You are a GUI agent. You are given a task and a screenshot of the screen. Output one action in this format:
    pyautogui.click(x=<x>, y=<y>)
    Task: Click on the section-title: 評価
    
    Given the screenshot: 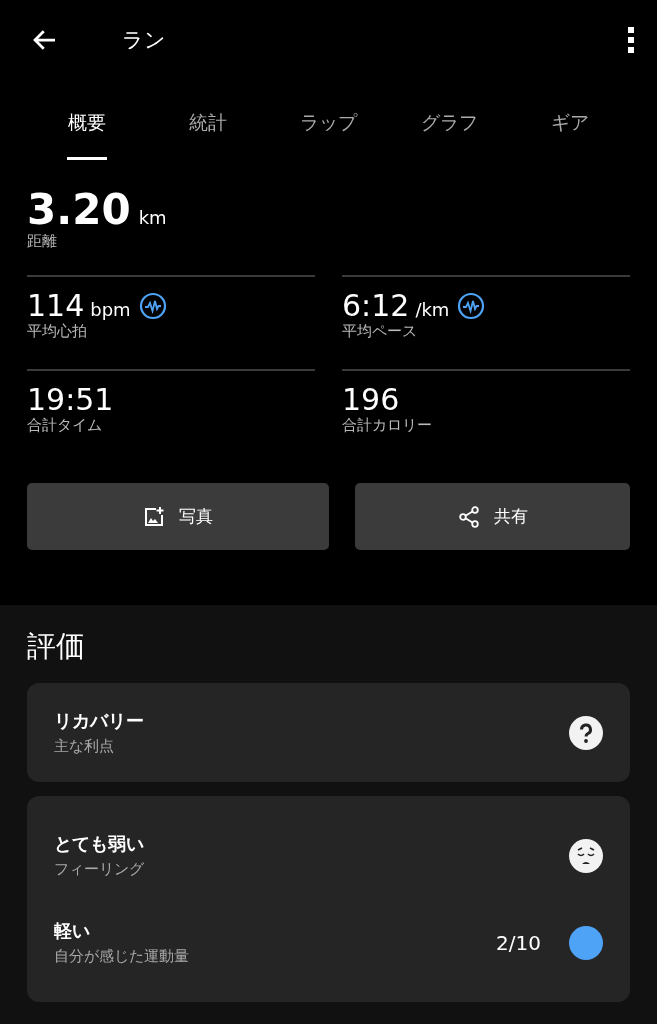 What is the action you would take?
    pyautogui.click(x=56, y=646)
    